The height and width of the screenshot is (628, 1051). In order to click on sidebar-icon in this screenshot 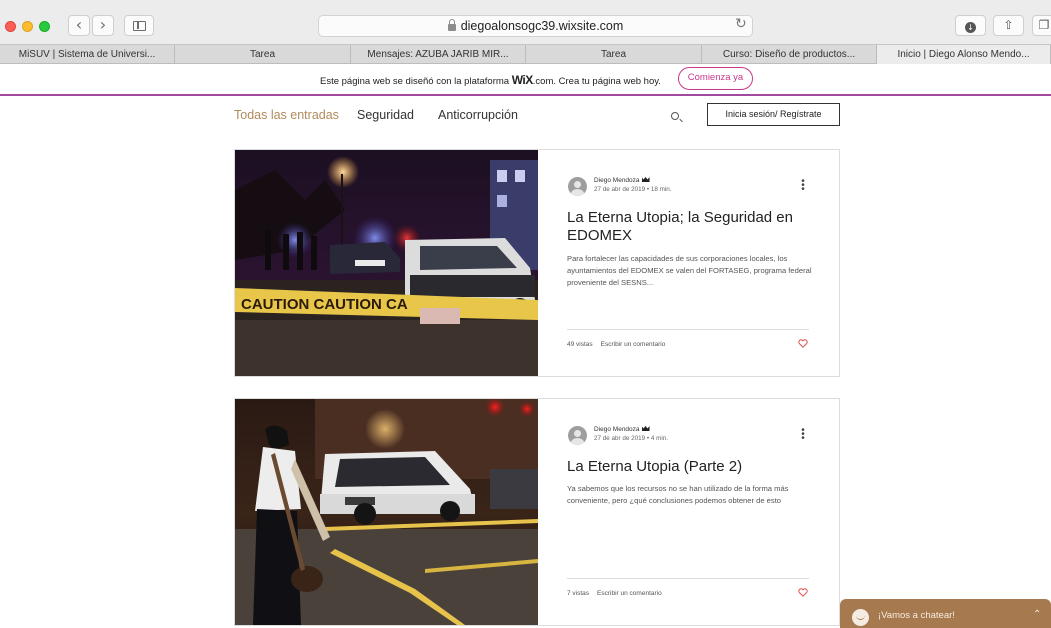, I will do `click(139, 26)`.